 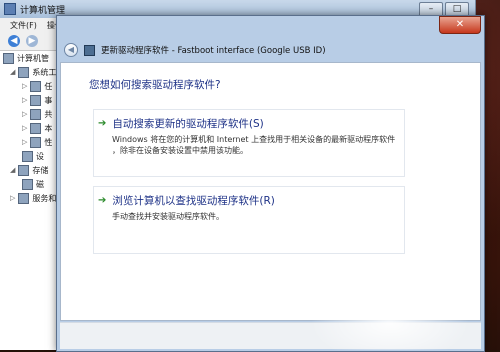 I want to click on tree-item-event-viewer: ▷ 事, so click(x=28, y=100).